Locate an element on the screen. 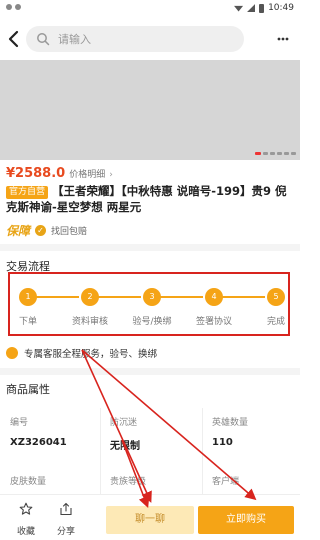  battery-icon is located at coordinates (262, 8).